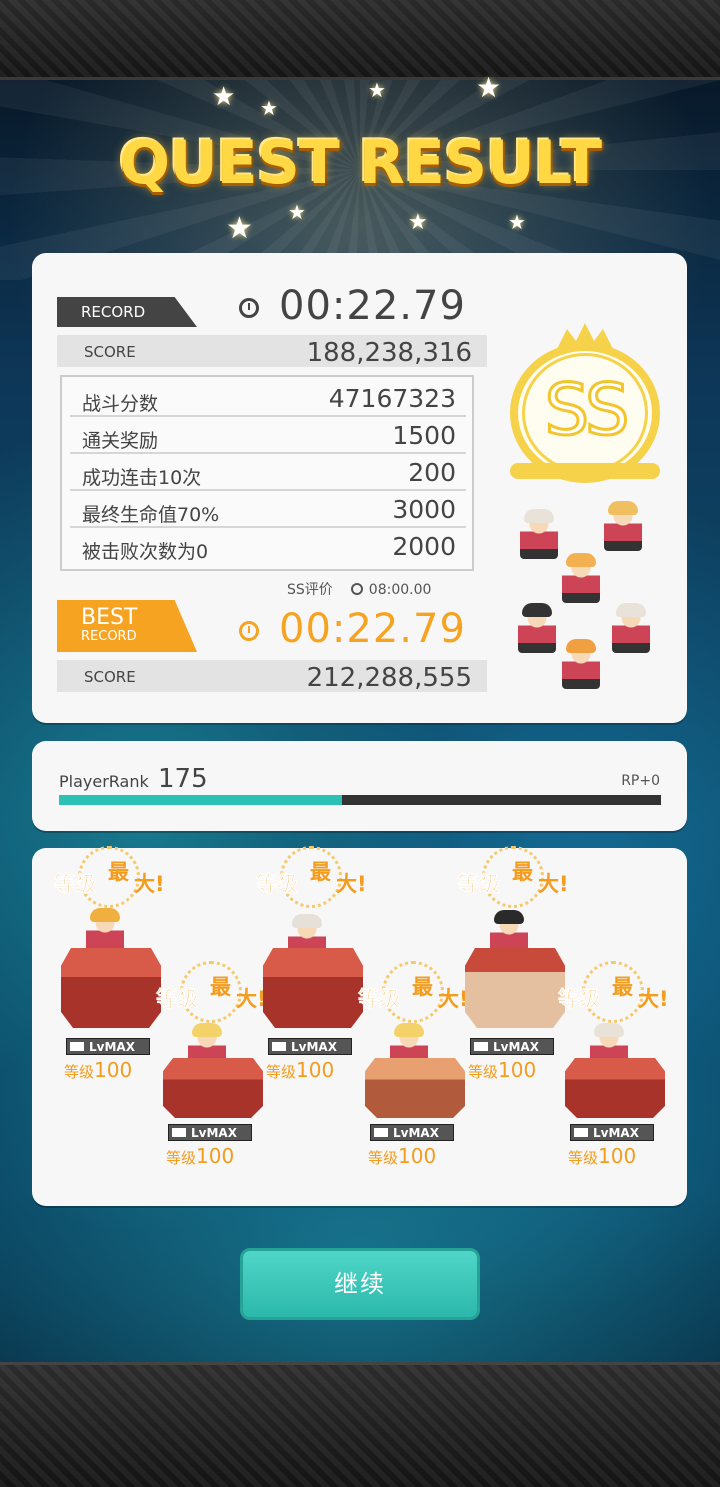 This screenshot has height=1487, width=720. Describe the element at coordinates (389, 678) in the screenshot. I see `best-score: 212,288,555` at that location.